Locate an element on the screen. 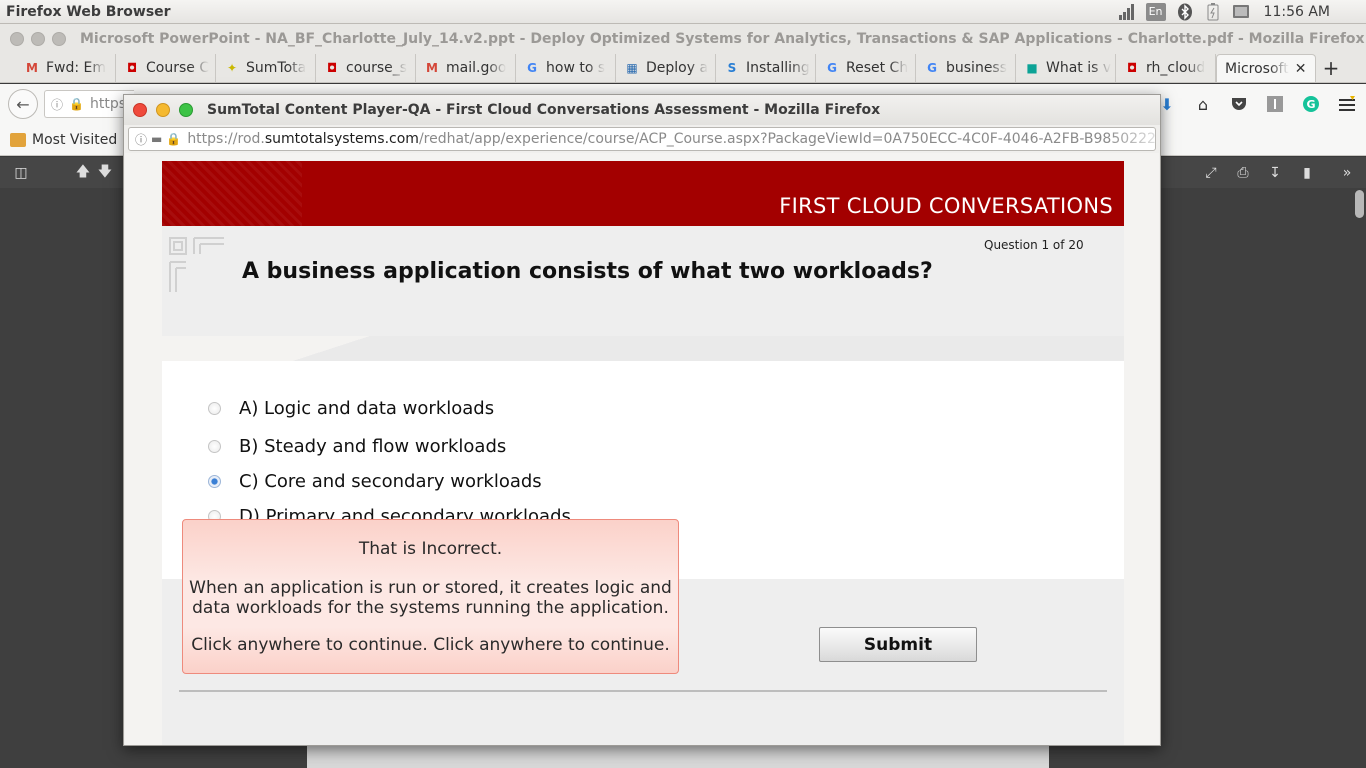 The image size is (1366, 768). browser-tab: ◘ Course C is located at coordinates (166, 68).